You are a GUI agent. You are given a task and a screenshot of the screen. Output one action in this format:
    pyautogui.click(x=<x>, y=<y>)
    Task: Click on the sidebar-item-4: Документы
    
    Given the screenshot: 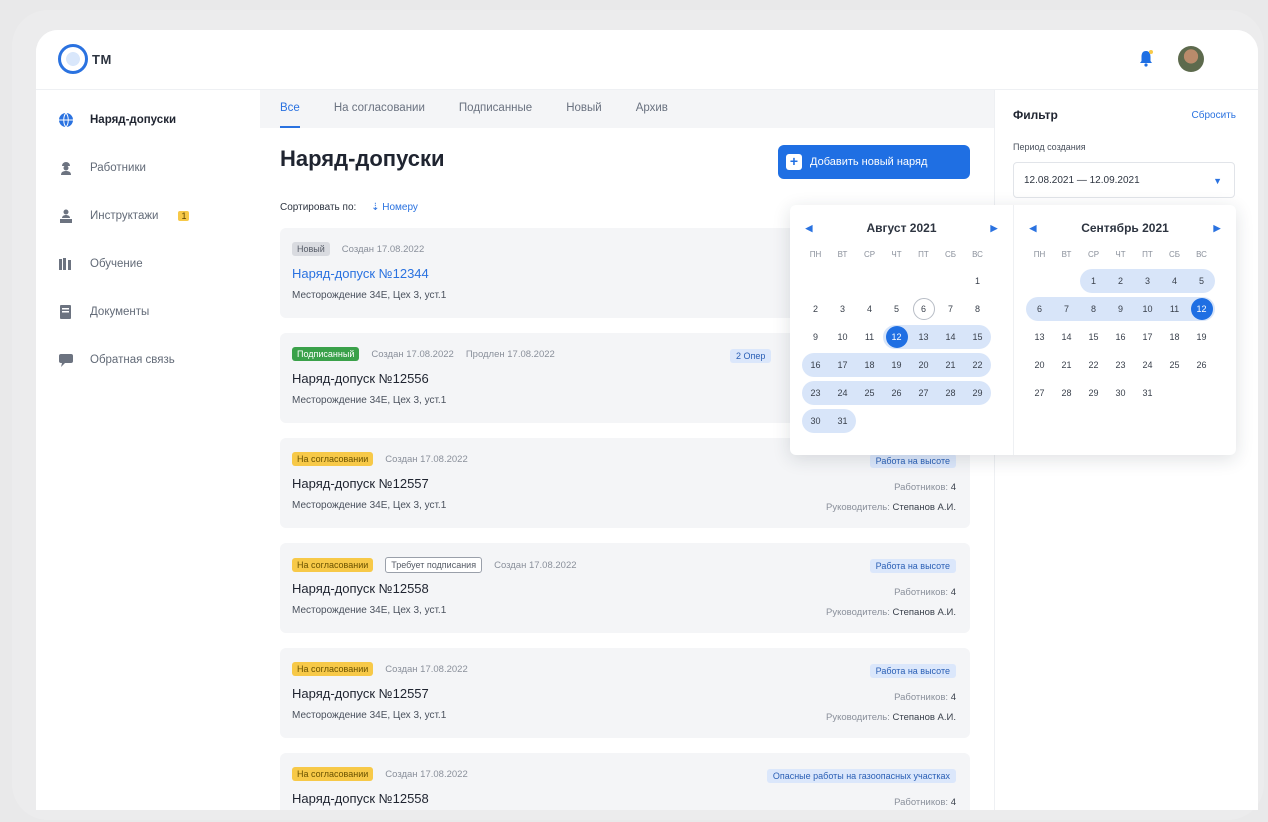 What is the action you would take?
    pyautogui.click(x=148, y=312)
    